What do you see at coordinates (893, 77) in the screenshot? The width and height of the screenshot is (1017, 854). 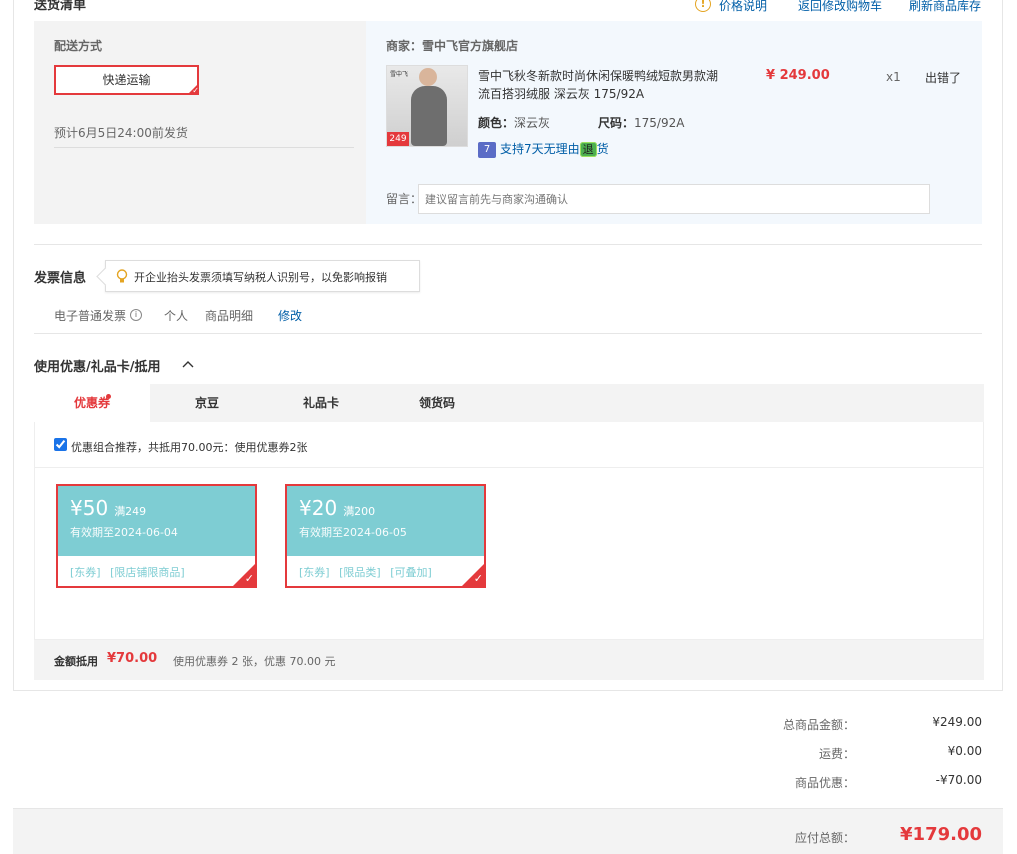 I see `product-qty: x1` at bounding box center [893, 77].